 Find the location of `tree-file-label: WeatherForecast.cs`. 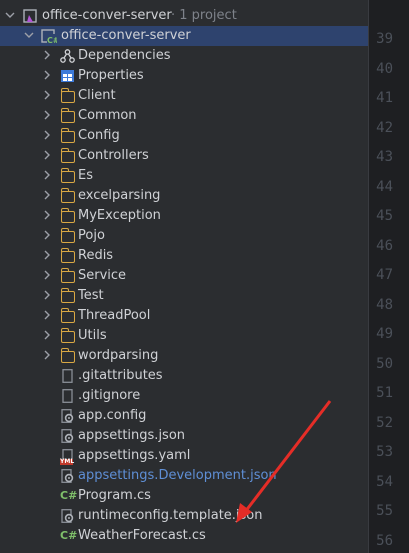

tree-file-label: WeatherForecast.cs is located at coordinates (142, 535).